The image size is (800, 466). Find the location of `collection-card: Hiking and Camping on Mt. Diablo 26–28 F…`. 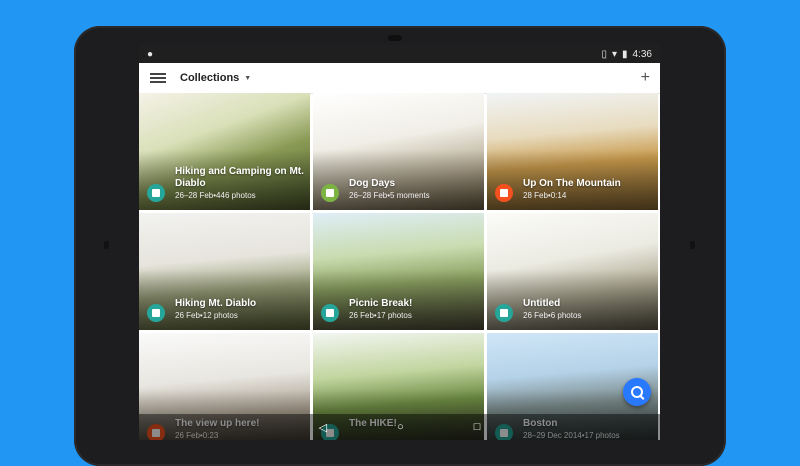

collection-card: Hiking and Camping on Mt. Diablo 26–28 F… is located at coordinates (224, 151).